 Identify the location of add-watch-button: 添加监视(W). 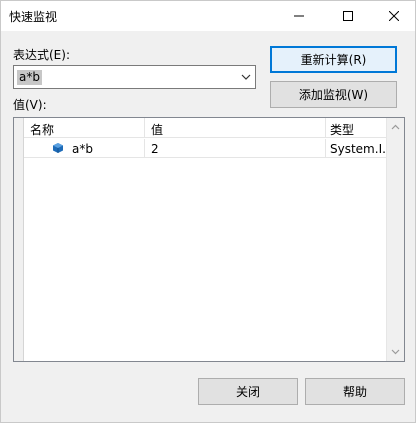
(333, 94).